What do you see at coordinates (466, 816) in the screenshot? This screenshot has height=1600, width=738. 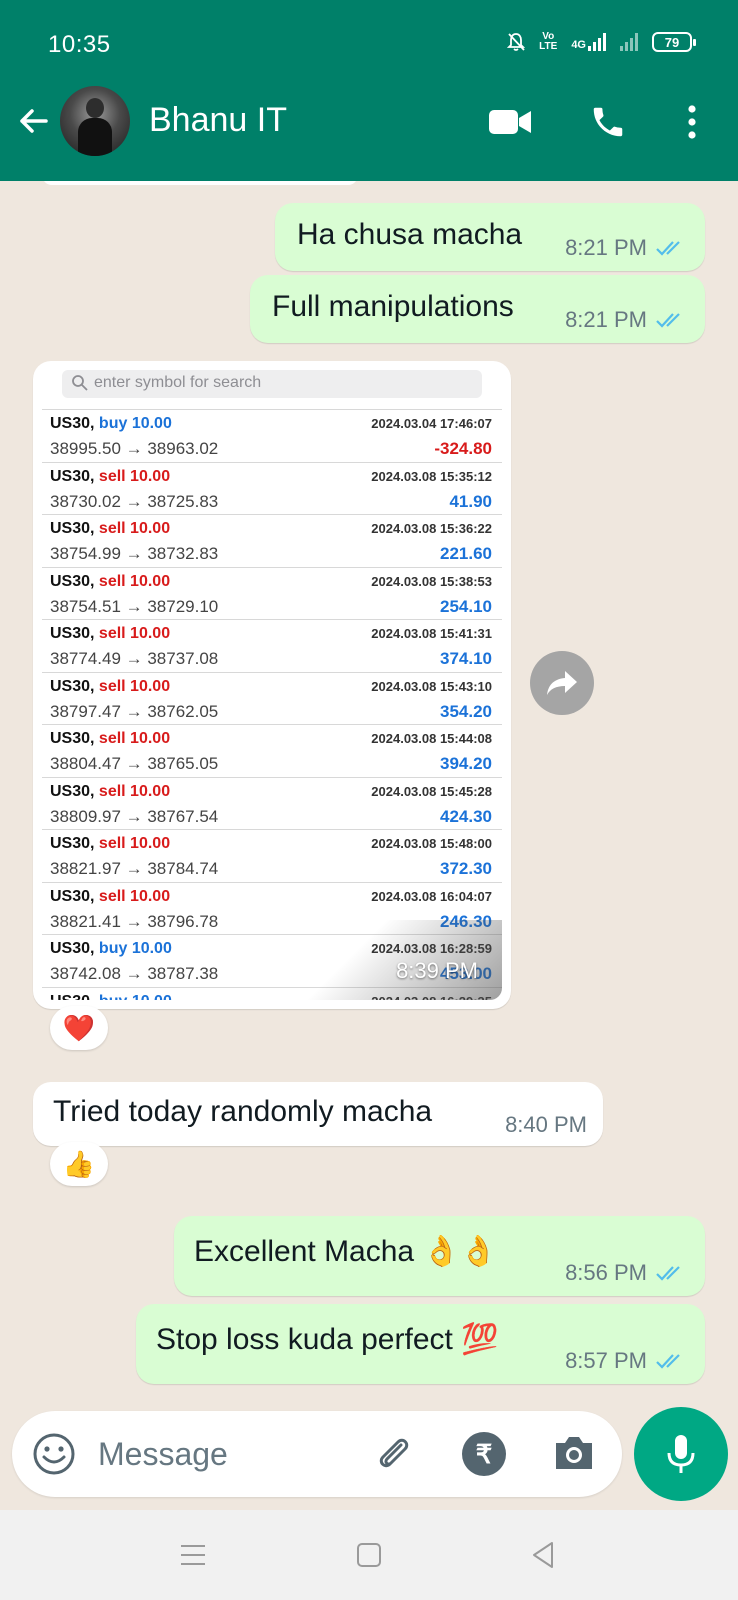 I see `trade-profit: 424.30` at bounding box center [466, 816].